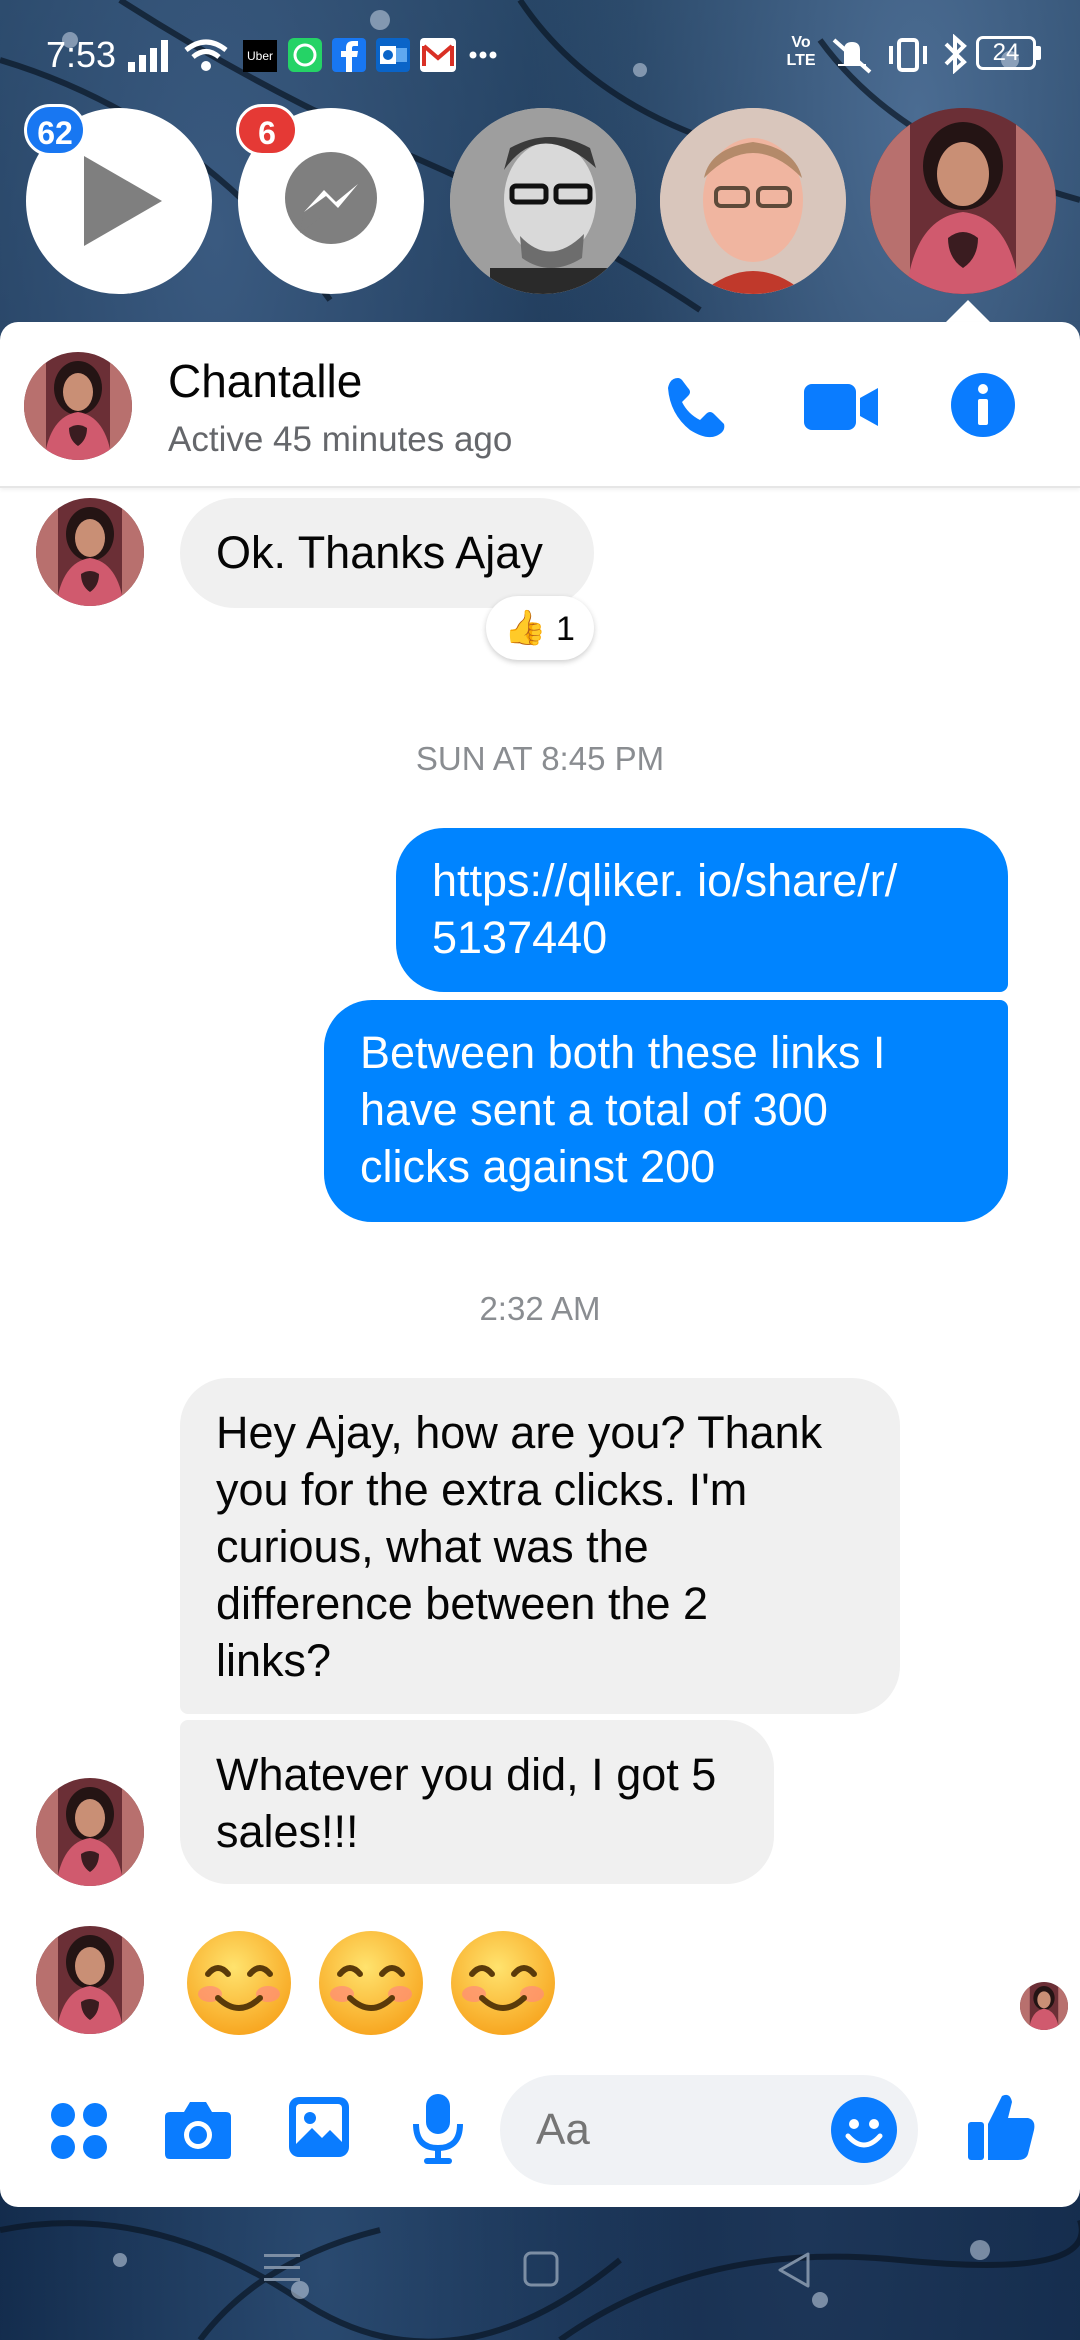 Image resolution: width=1080 pixels, height=2340 pixels. I want to click on uber-icon: Uber, so click(260, 56).